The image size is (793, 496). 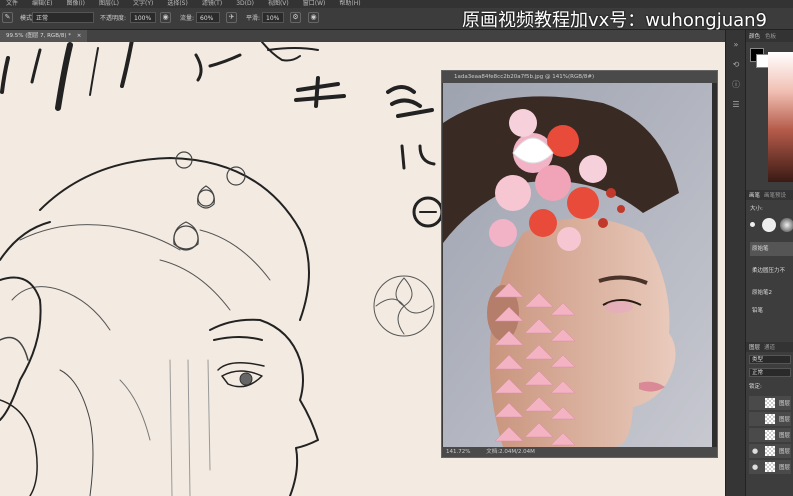 I want to click on layers-panel: 类型 正常 锁定: 图层 图层 图层 ● 图层 ● 图层, so click(x=769, y=424).